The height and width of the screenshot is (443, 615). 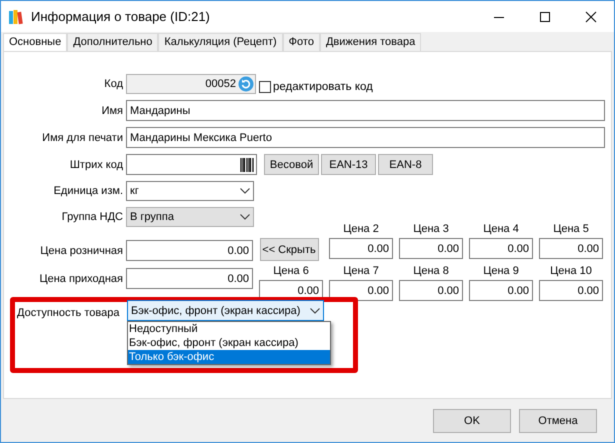 I want to click on price-label: Цена 5, so click(x=571, y=229).